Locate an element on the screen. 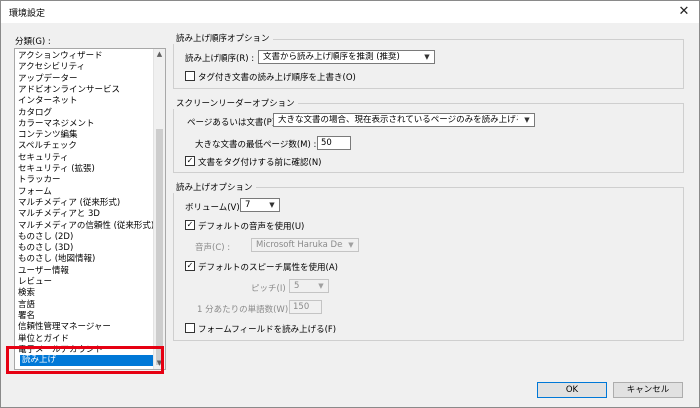  window-title: 環境設定 is located at coordinates (27, 14).